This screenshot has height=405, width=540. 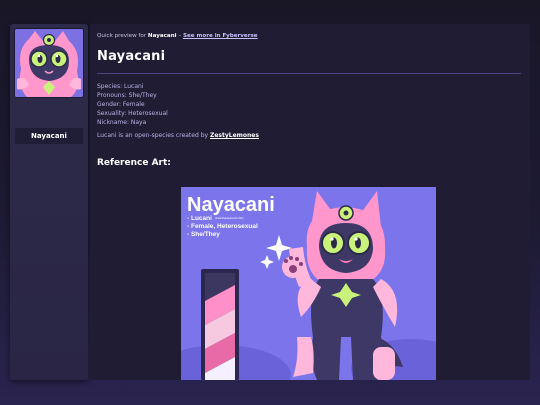 What do you see at coordinates (49, 136) in the screenshot?
I see `character-name-label: Nayacani` at bounding box center [49, 136].